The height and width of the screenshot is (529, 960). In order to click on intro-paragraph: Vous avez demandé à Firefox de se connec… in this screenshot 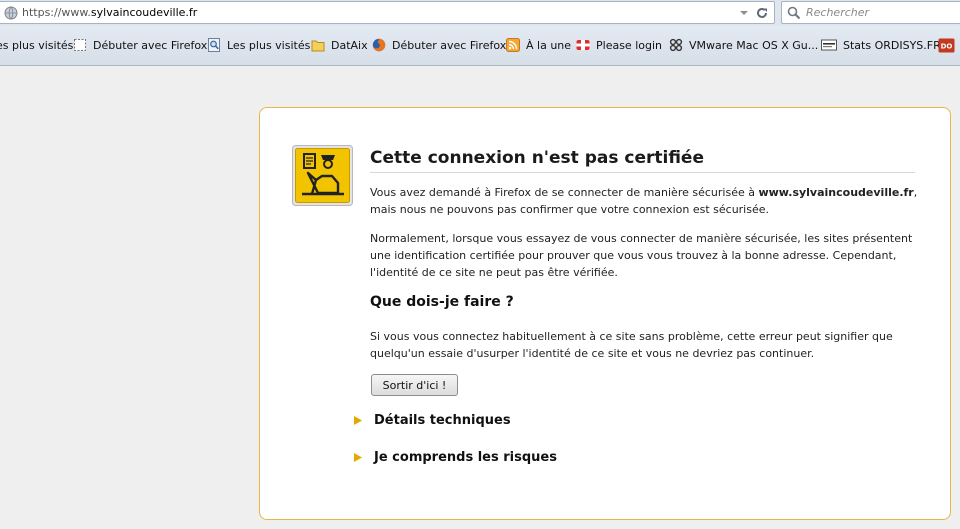, I will do `click(644, 201)`.